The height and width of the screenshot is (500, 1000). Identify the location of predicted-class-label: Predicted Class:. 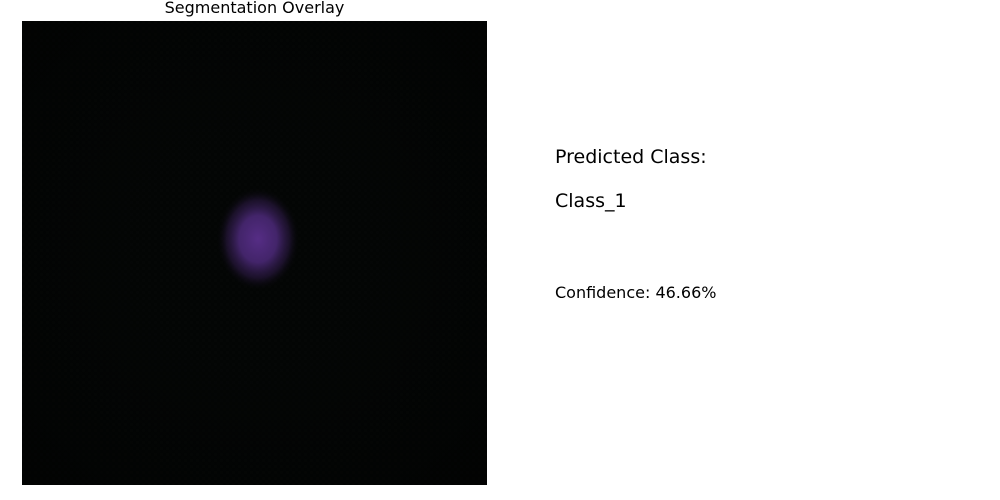
(631, 157).